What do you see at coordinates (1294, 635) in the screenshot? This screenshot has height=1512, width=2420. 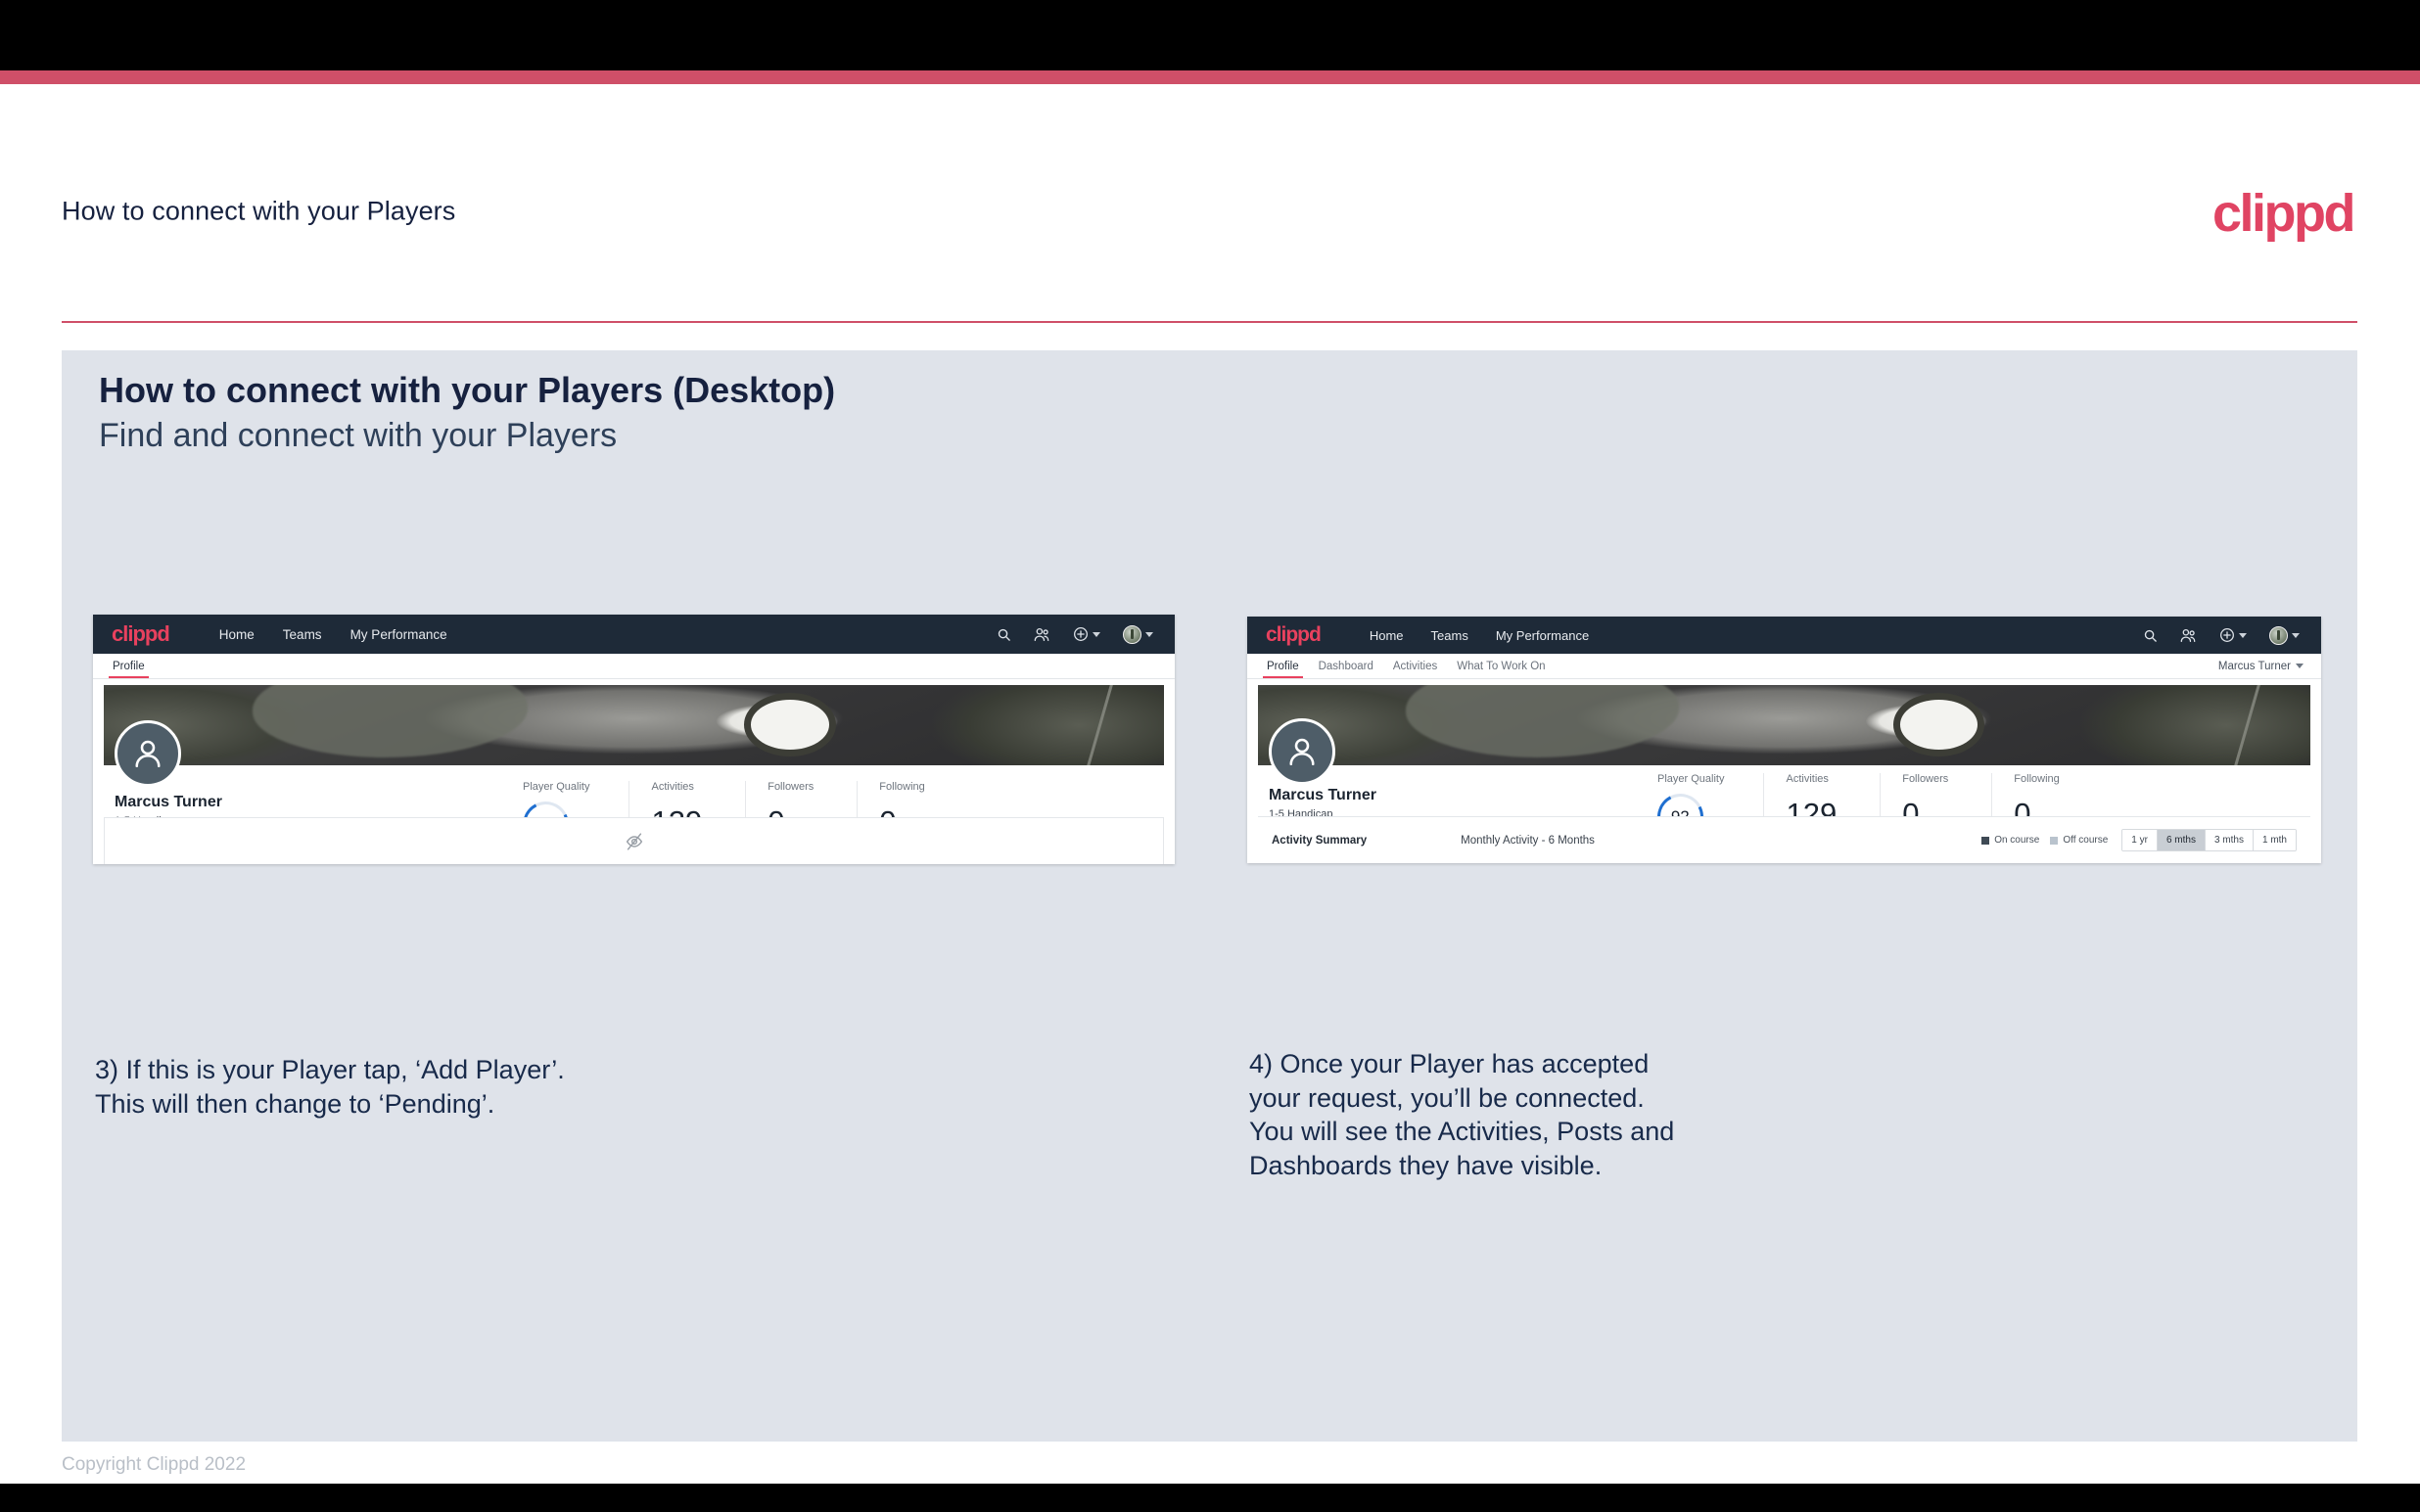 I see `app-logo-right: clippd` at bounding box center [1294, 635].